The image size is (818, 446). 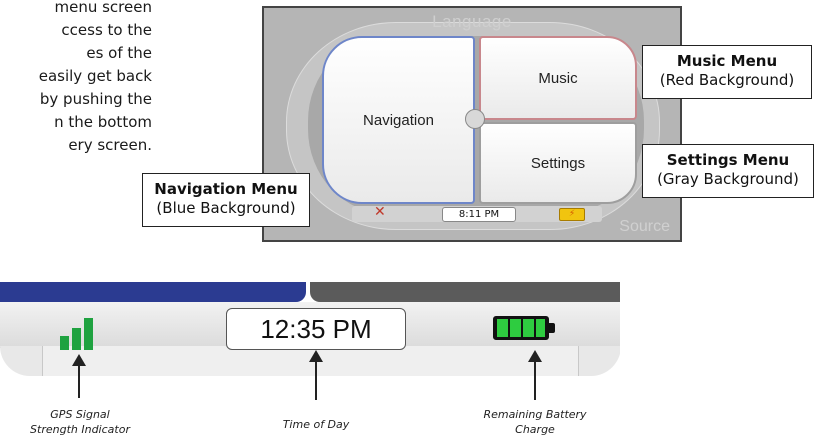 I want to click on time-of-day-display: 12:35 PM, so click(x=316, y=329).